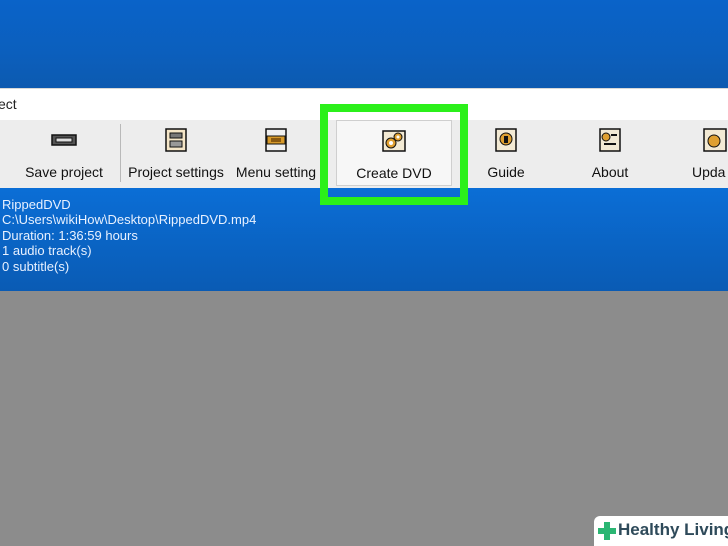 Image resolution: width=728 pixels, height=546 pixels. What do you see at coordinates (70, 235) in the screenshot?
I see `project-duration: Duration: 1:36:59 hours` at bounding box center [70, 235].